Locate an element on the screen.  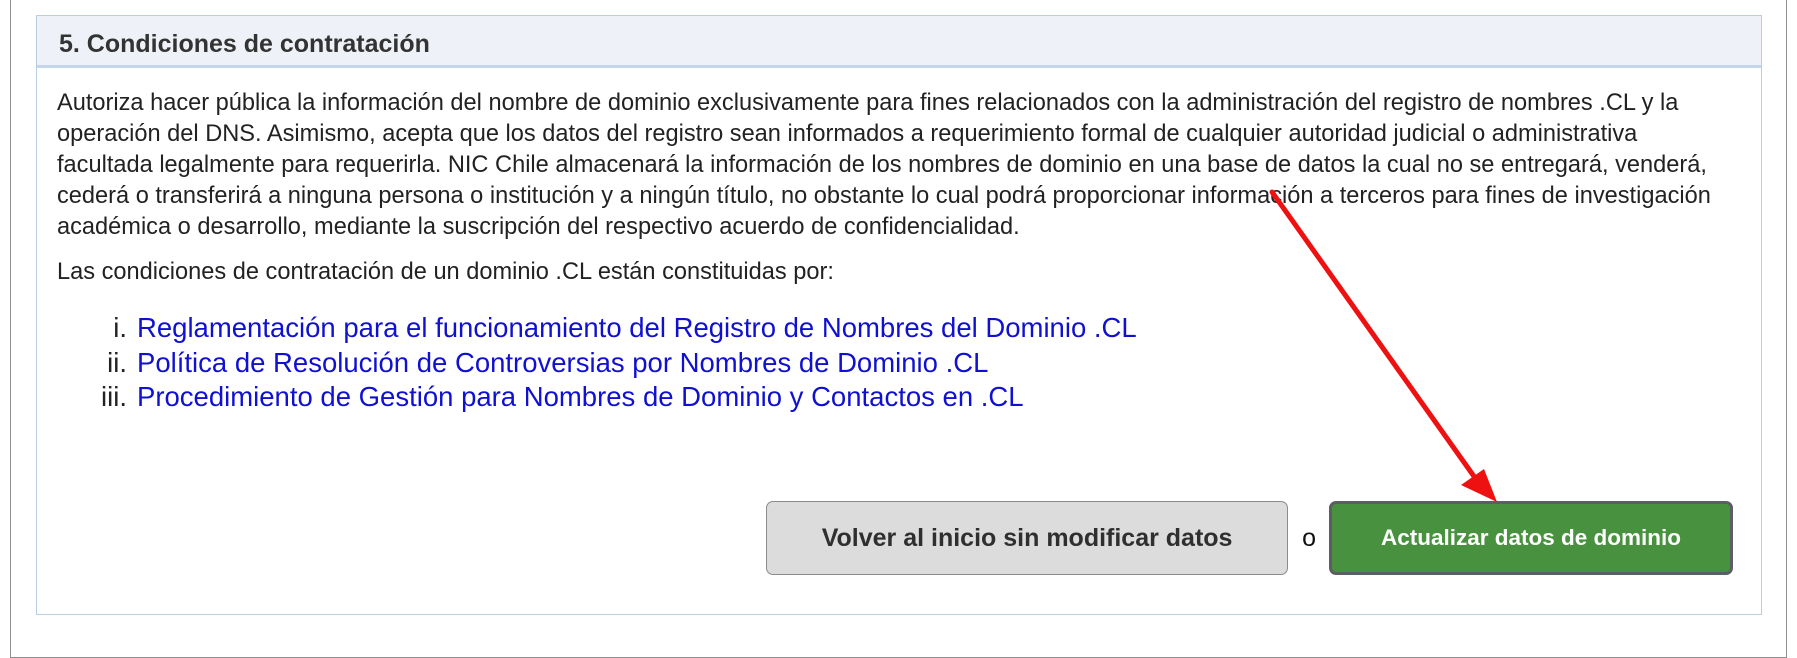
list-number: i. is located at coordinates (120, 327).